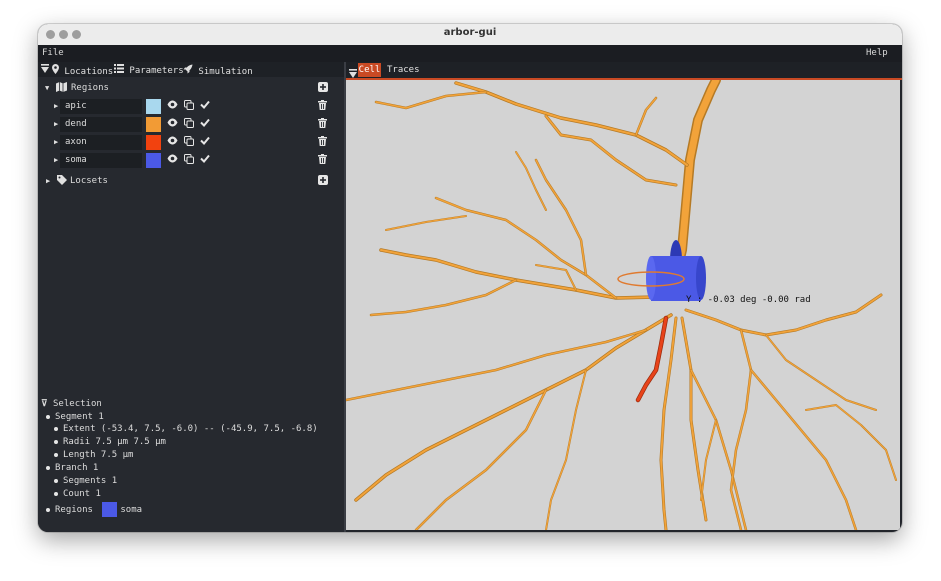 This screenshot has width=941, height=581. I want to click on title-bar: arbor-gui, so click(470, 35).